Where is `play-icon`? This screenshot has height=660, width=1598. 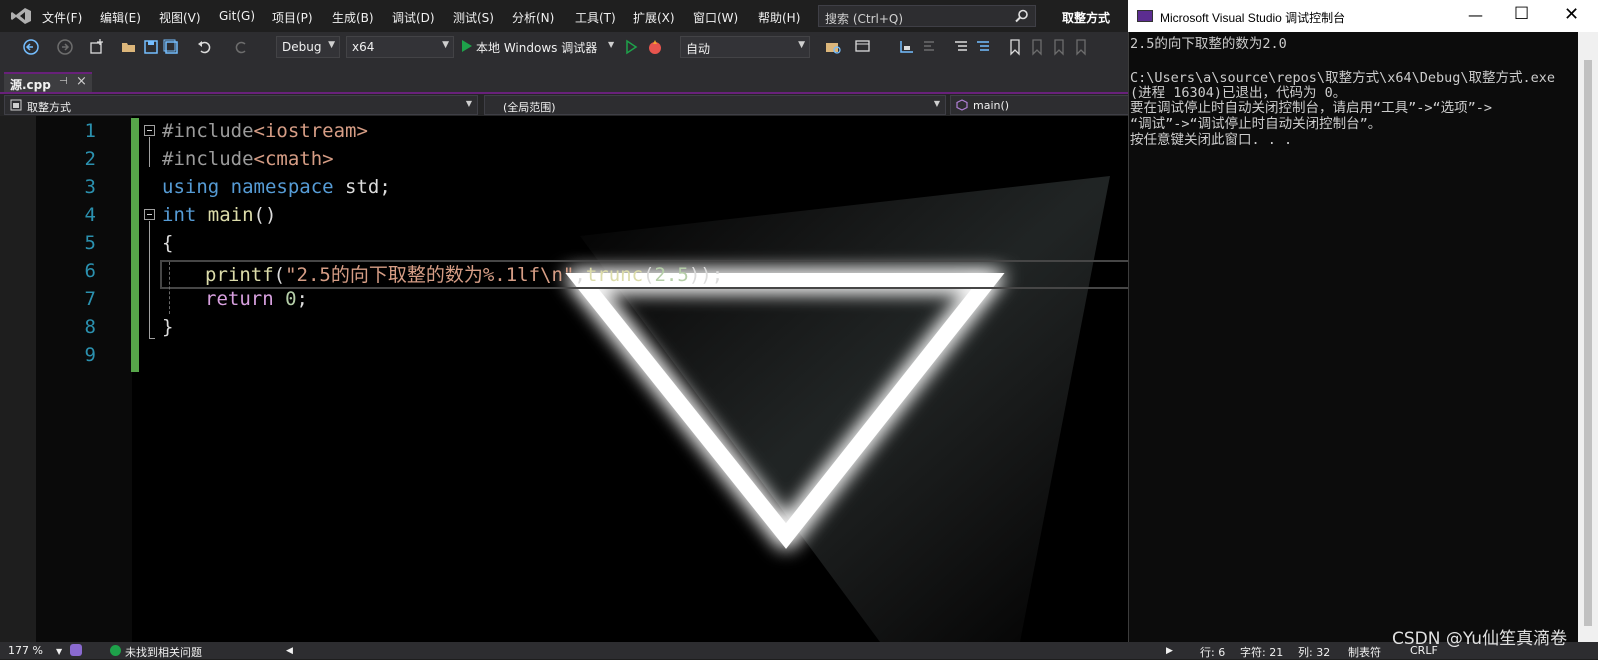
play-icon is located at coordinates (467, 46).